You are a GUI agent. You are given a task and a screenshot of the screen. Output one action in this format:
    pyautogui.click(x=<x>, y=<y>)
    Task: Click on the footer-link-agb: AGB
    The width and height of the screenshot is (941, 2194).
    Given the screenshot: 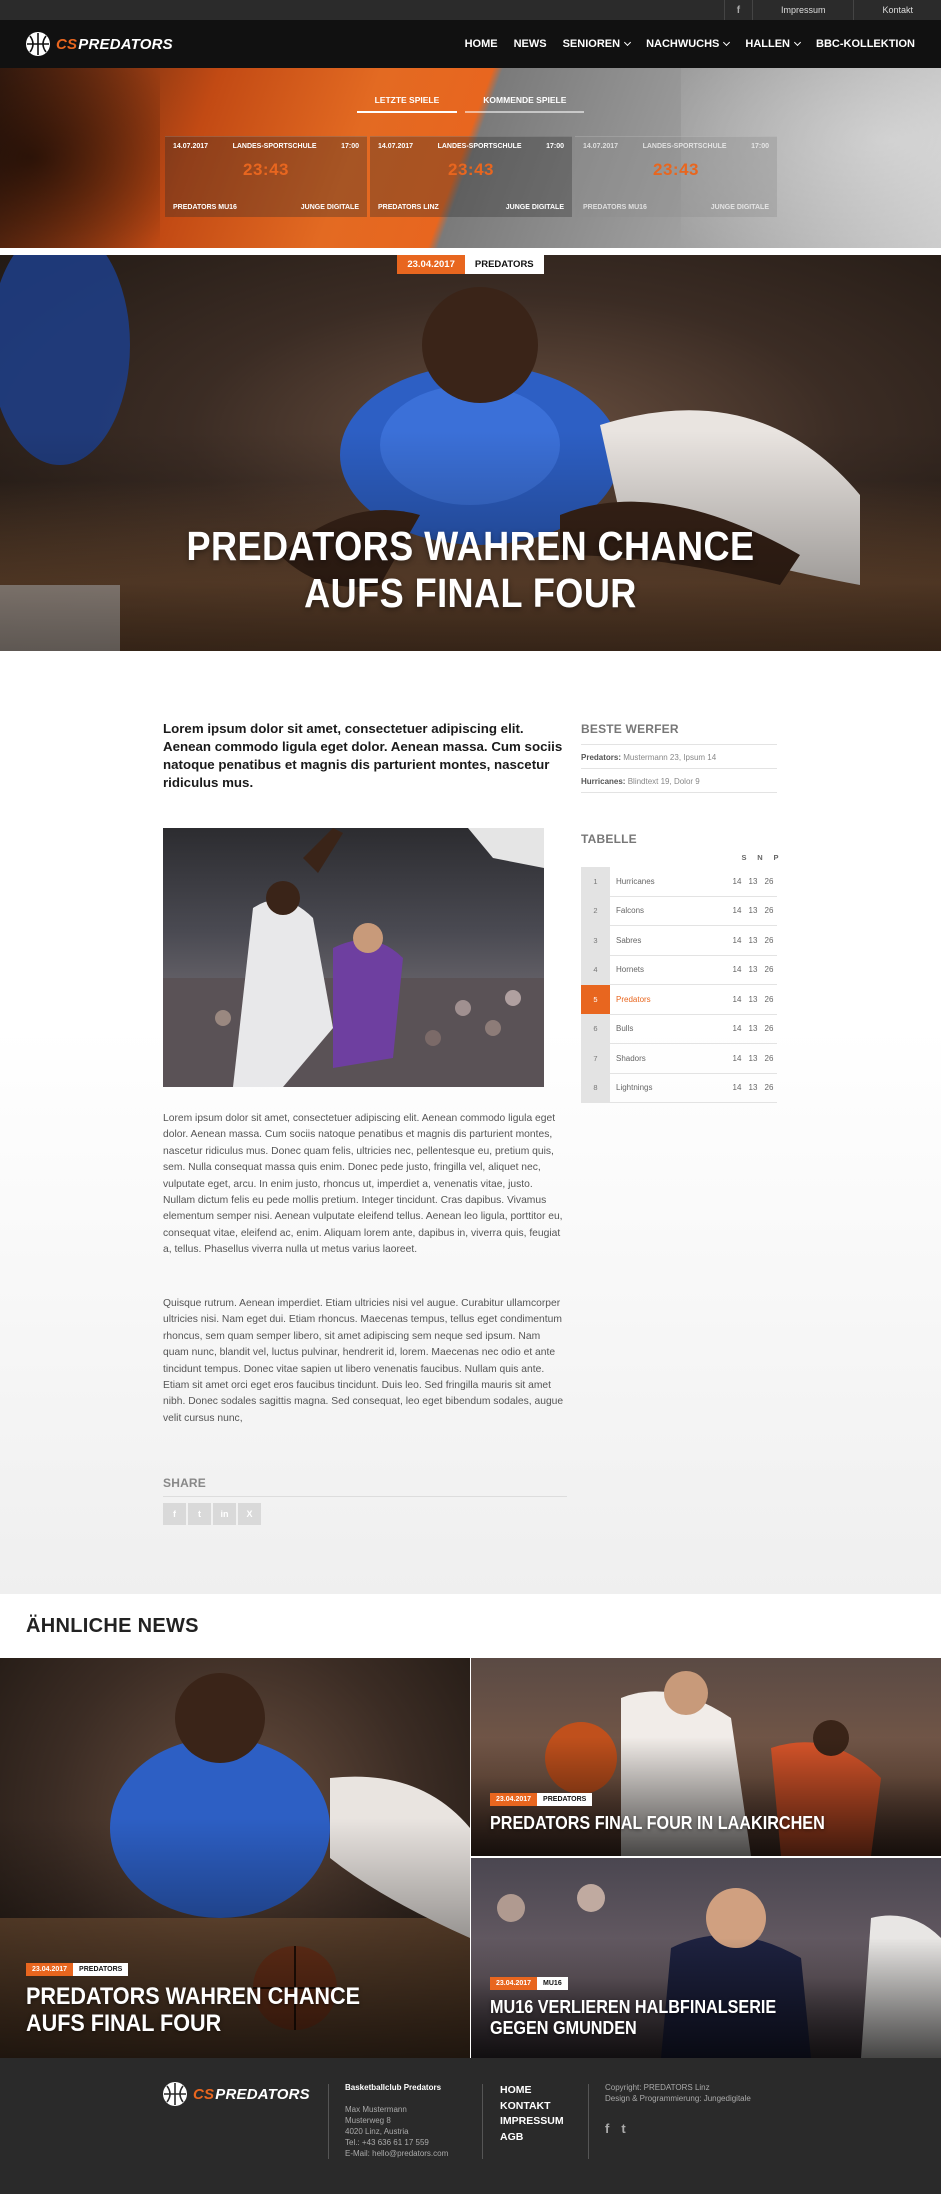 What is the action you would take?
    pyautogui.click(x=532, y=2138)
    